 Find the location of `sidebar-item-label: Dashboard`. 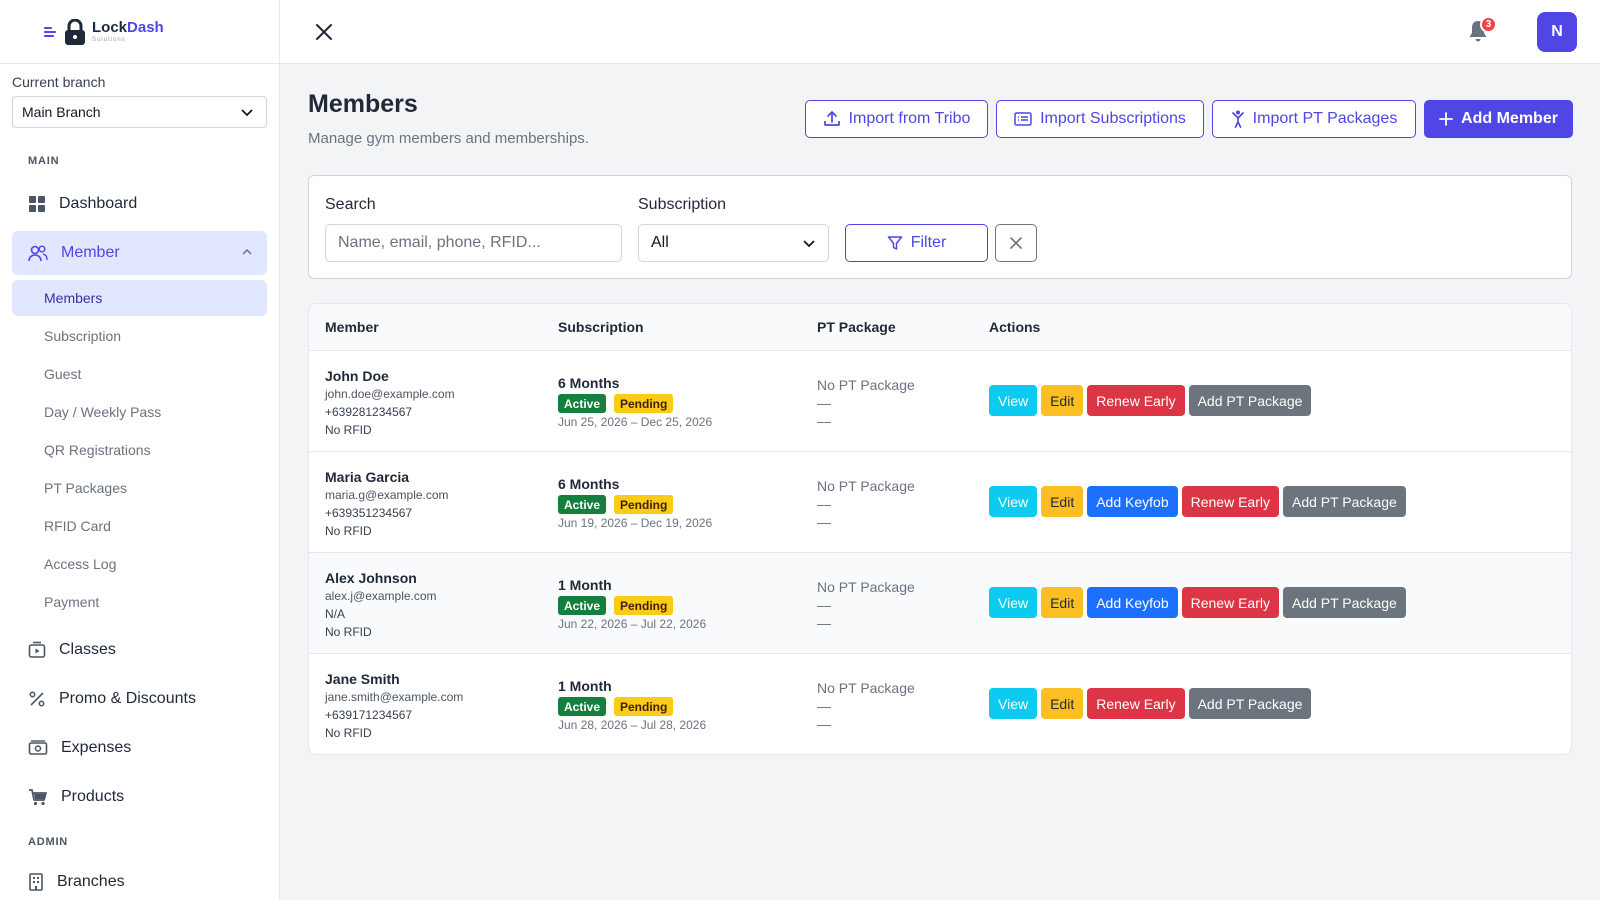

sidebar-item-label: Dashboard is located at coordinates (98, 203).